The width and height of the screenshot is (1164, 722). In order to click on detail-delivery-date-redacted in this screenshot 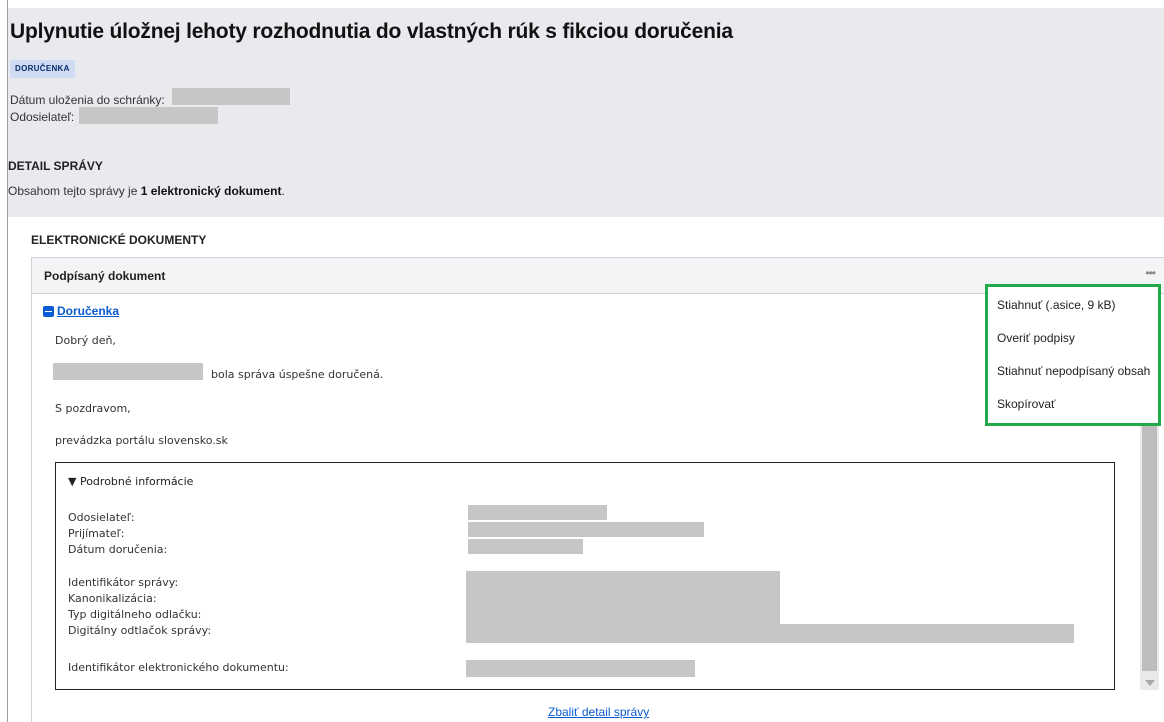, I will do `click(525, 546)`.